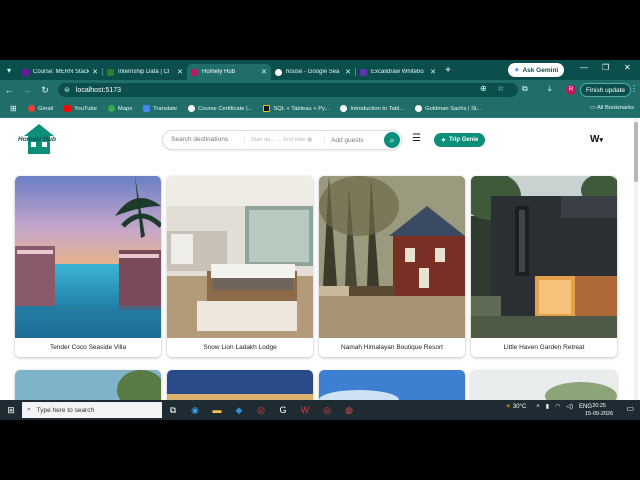 Image resolution: width=640 pixels, height=480 pixels. I want to click on all-bookmarks-button: ▭ All Bookmarks, so click(612, 108).